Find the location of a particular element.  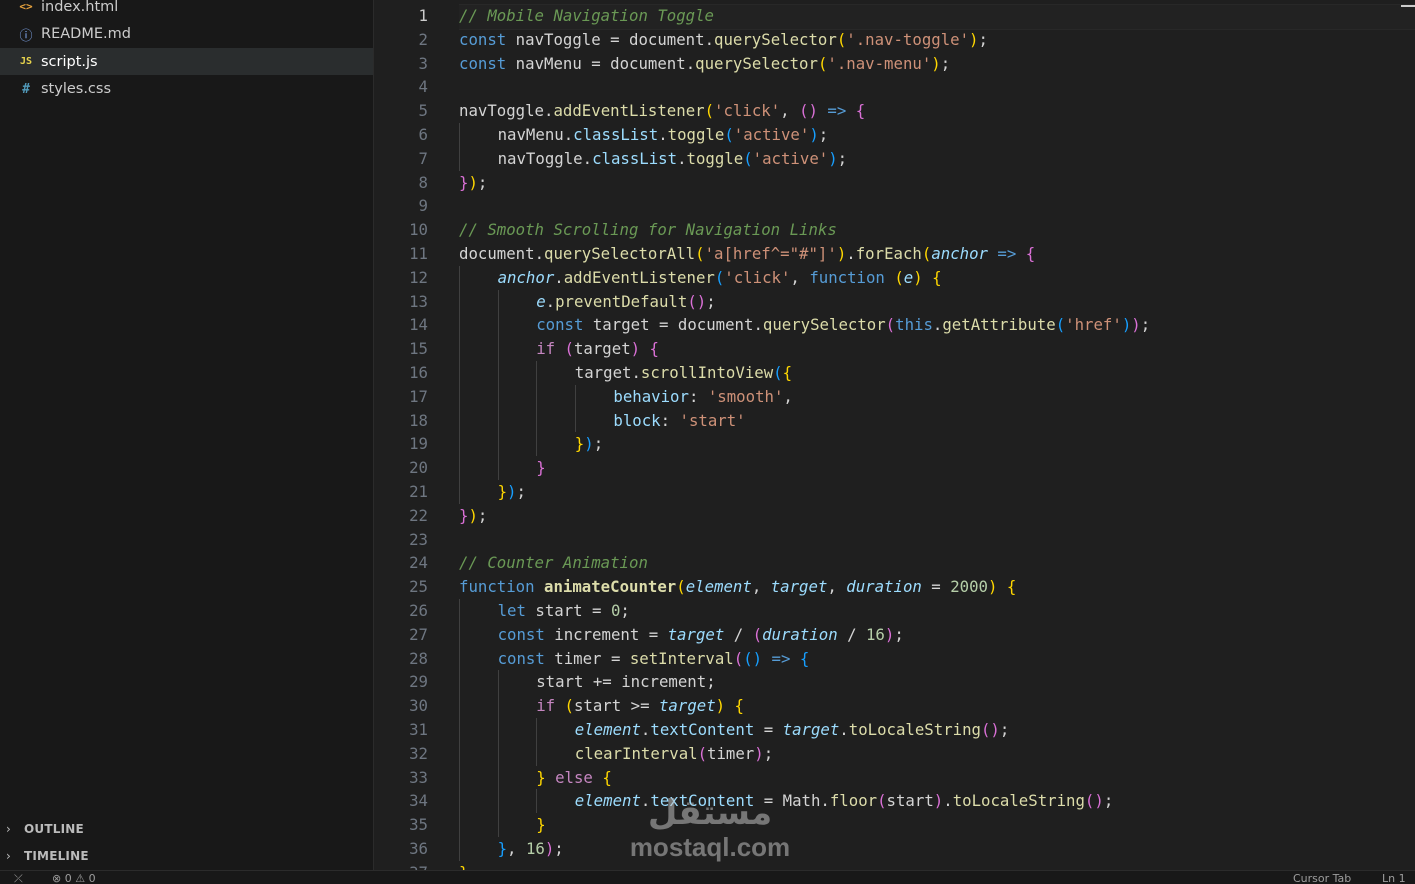

code-line: 26 let start = 0; is located at coordinates (894, 611).